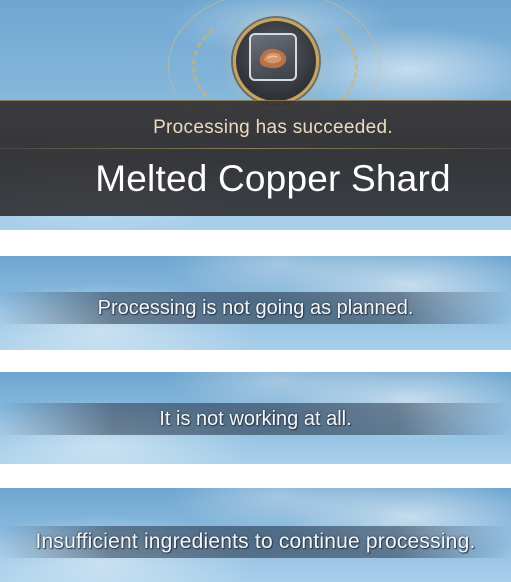 This screenshot has height=582, width=511. What do you see at coordinates (273, 178) in the screenshot?
I see `item-name-title: Melted Copper Shard` at bounding box center [273, 178].